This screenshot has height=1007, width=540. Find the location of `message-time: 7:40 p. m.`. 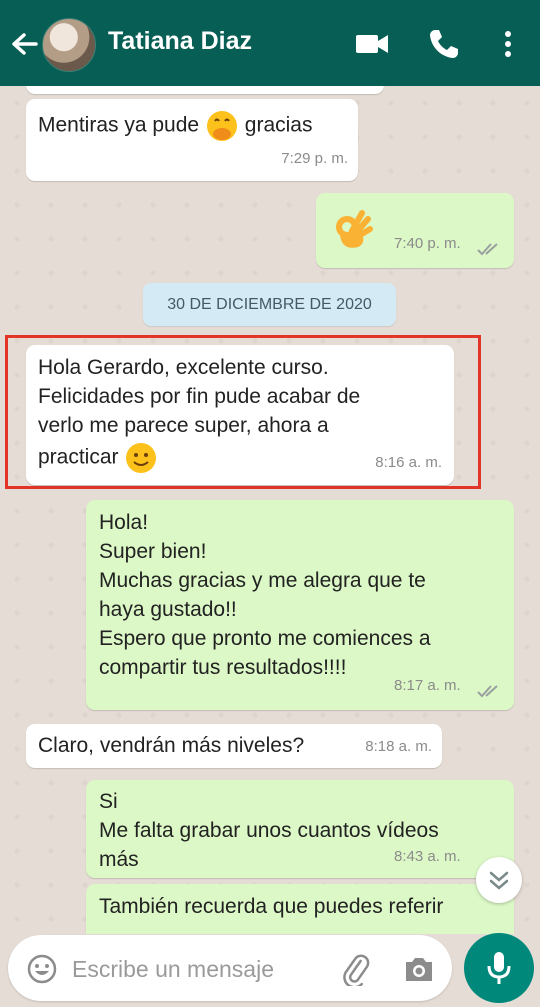

message-time: 7:40 p. m. is located at coordinates (427, 243).